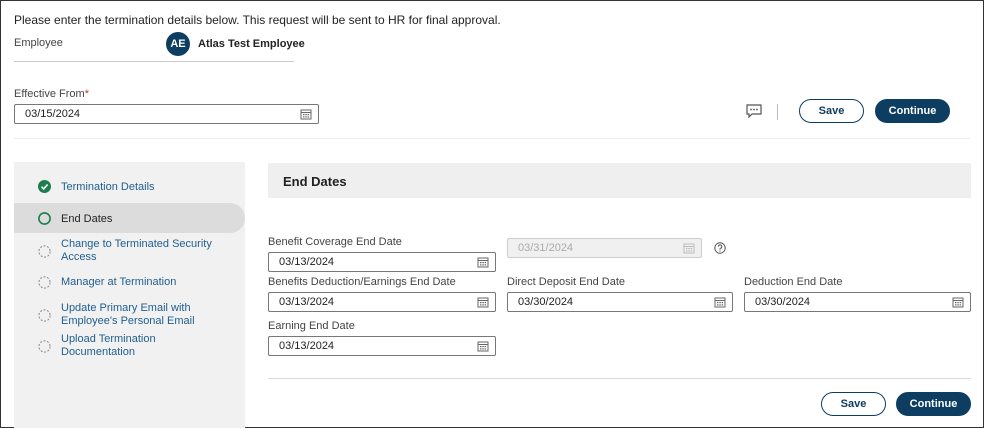  I want to click on help-icon, so click(720, 248).